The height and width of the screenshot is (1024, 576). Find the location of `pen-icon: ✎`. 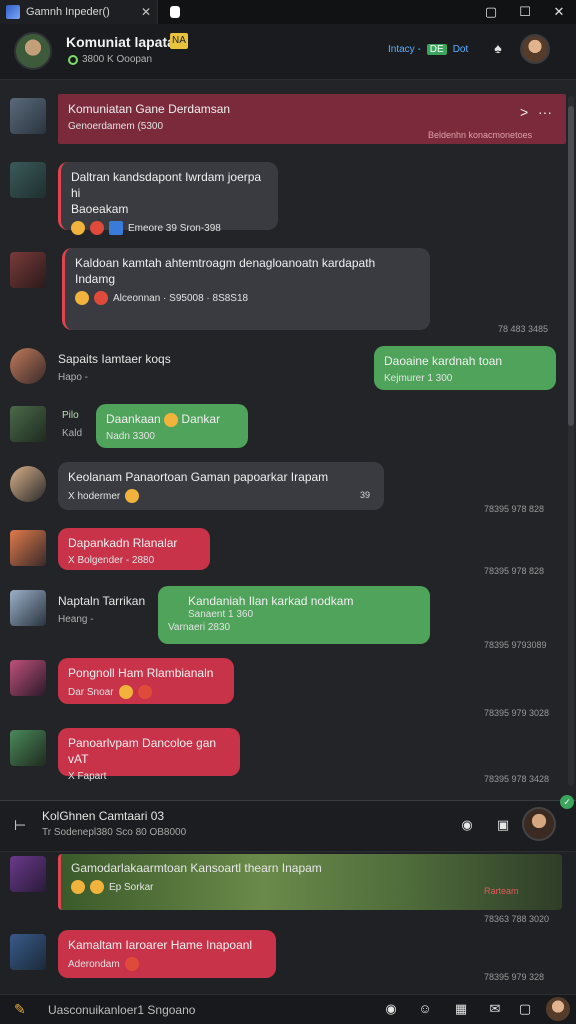

pen-icon: ✎ is located at coordinates (20, 1009).